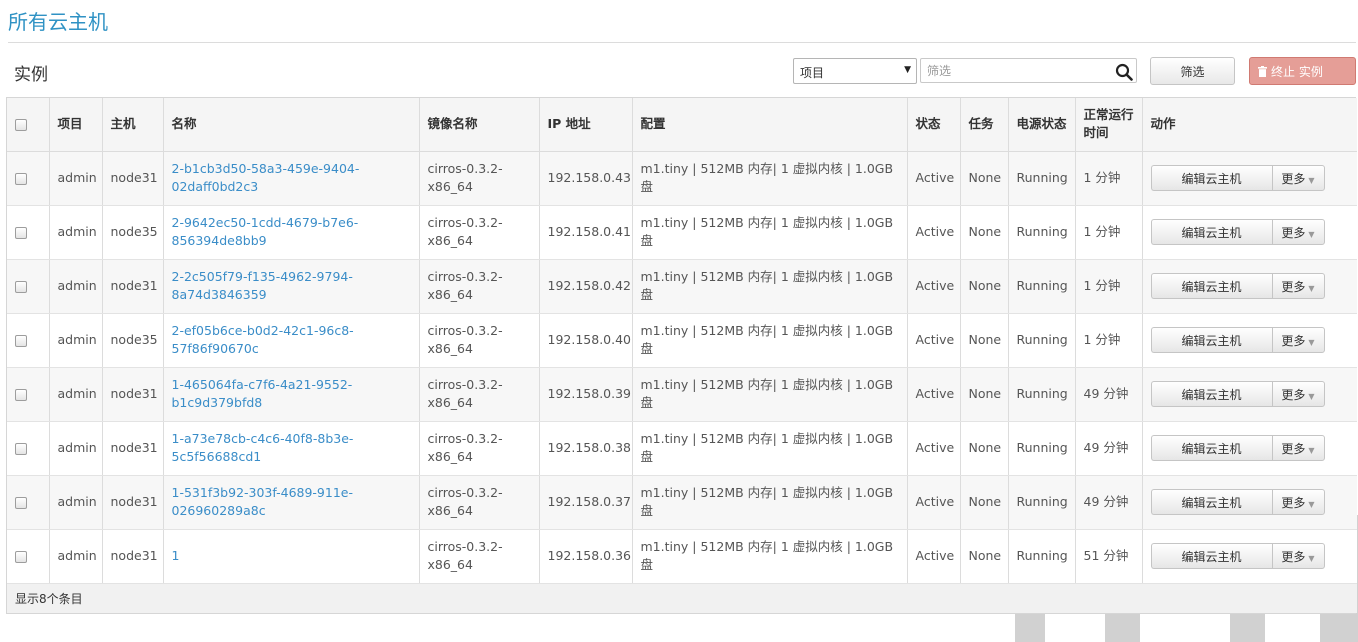  Describe the element at coordinates (479, 125) in the screenshot. I see `column-header-image: 镜像名称` at that location.